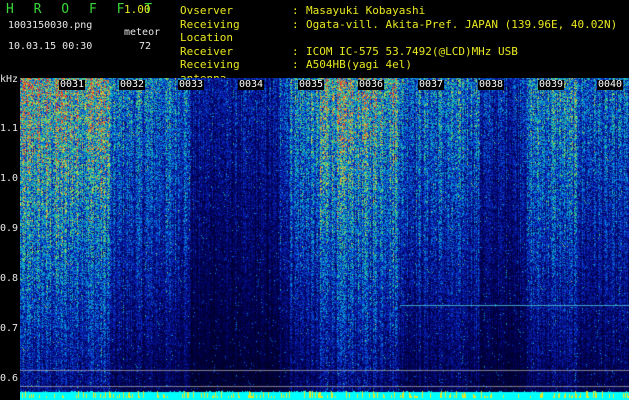 This screenshot has width=629, height=400. What do you see at coordinates (137, 9) in the screenshot?
I see `app-version: 1.00` at bounding box center [137, 9].